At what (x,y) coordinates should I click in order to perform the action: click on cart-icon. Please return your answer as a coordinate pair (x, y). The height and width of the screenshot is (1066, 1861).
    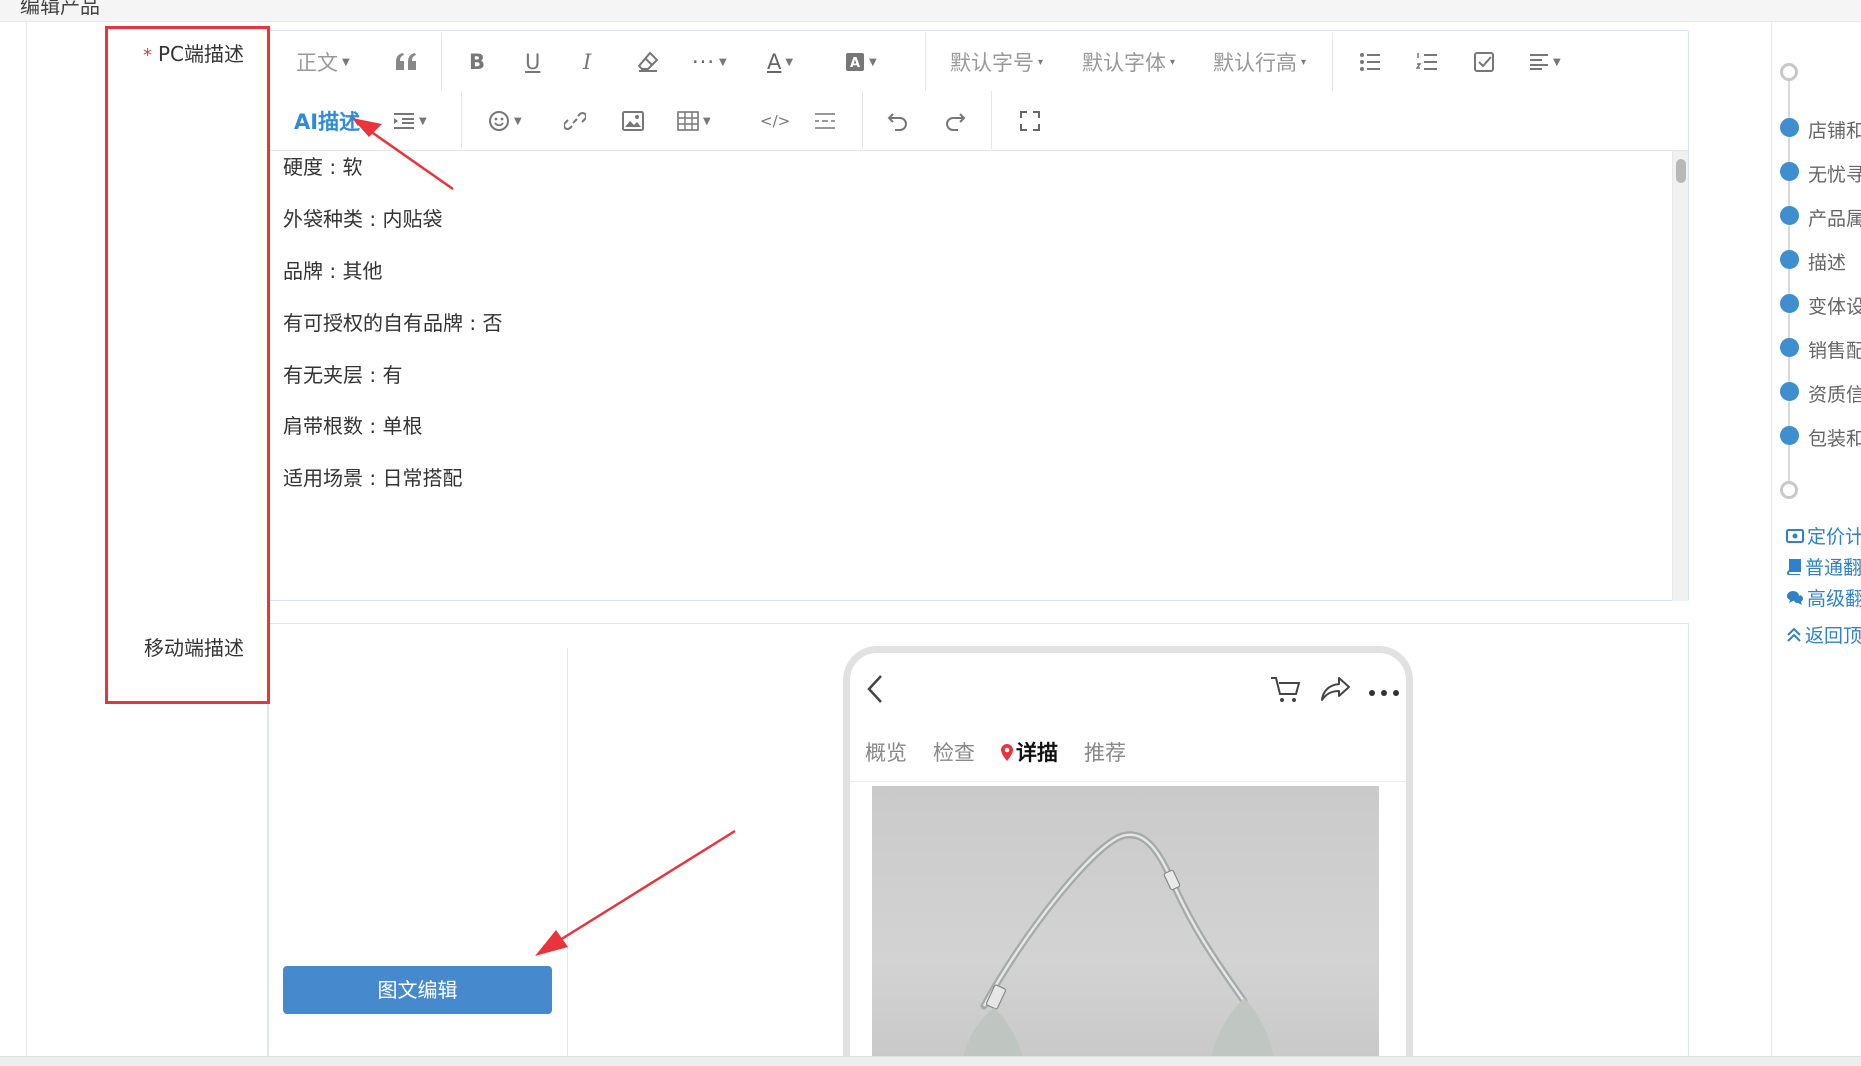
    Looking at the image, I should click on (1286, 692).